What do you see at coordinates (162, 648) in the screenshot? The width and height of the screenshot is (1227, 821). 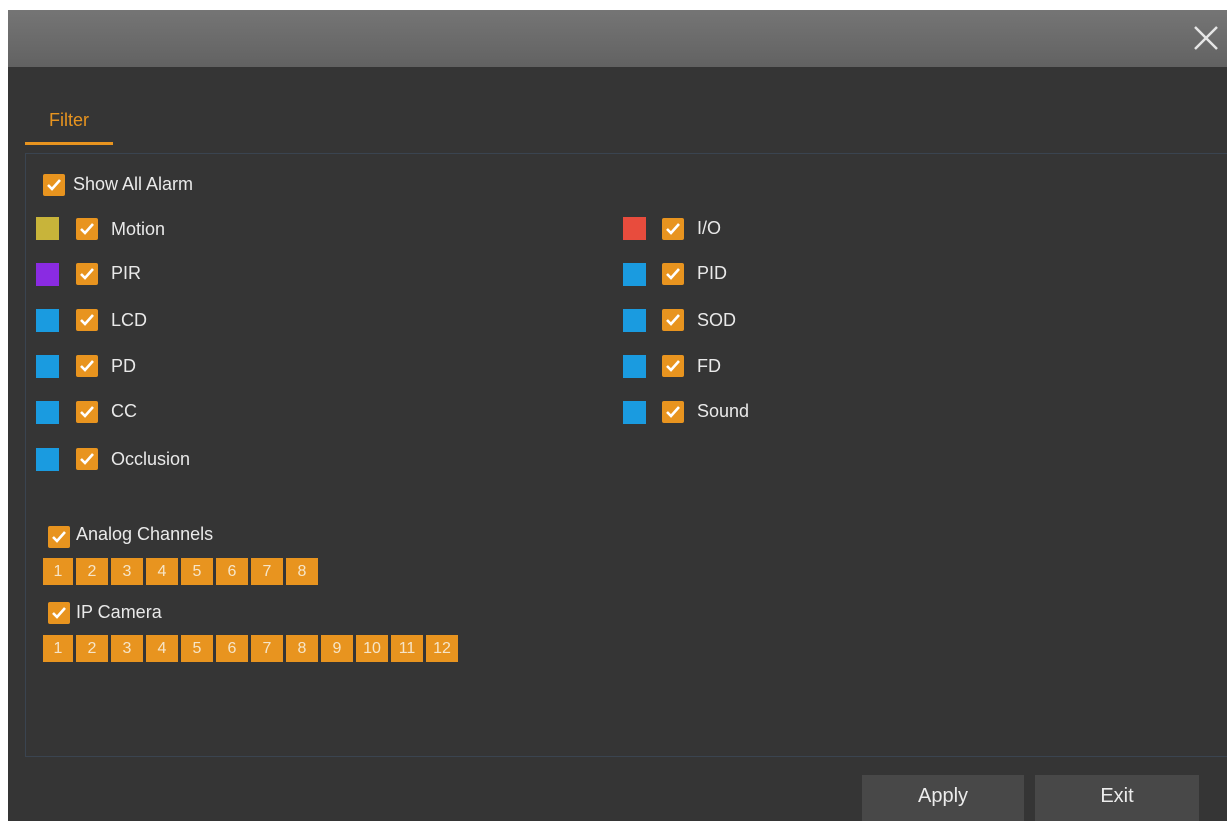 I see `ip-channel-button: 4` at bounding box center [162, 648].